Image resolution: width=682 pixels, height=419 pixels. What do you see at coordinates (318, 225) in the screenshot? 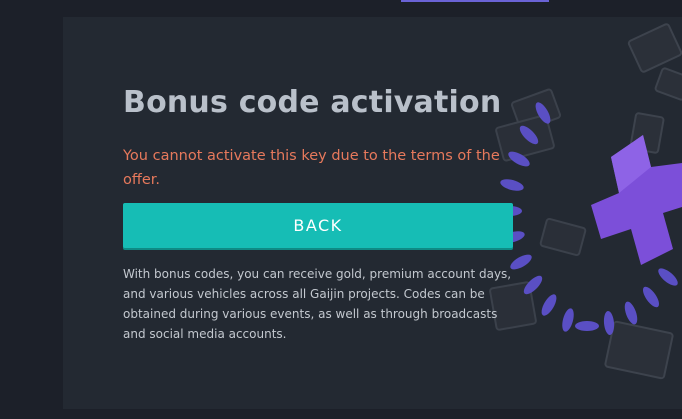
I see `back-button: BACK` at bounding box center [318, 225].